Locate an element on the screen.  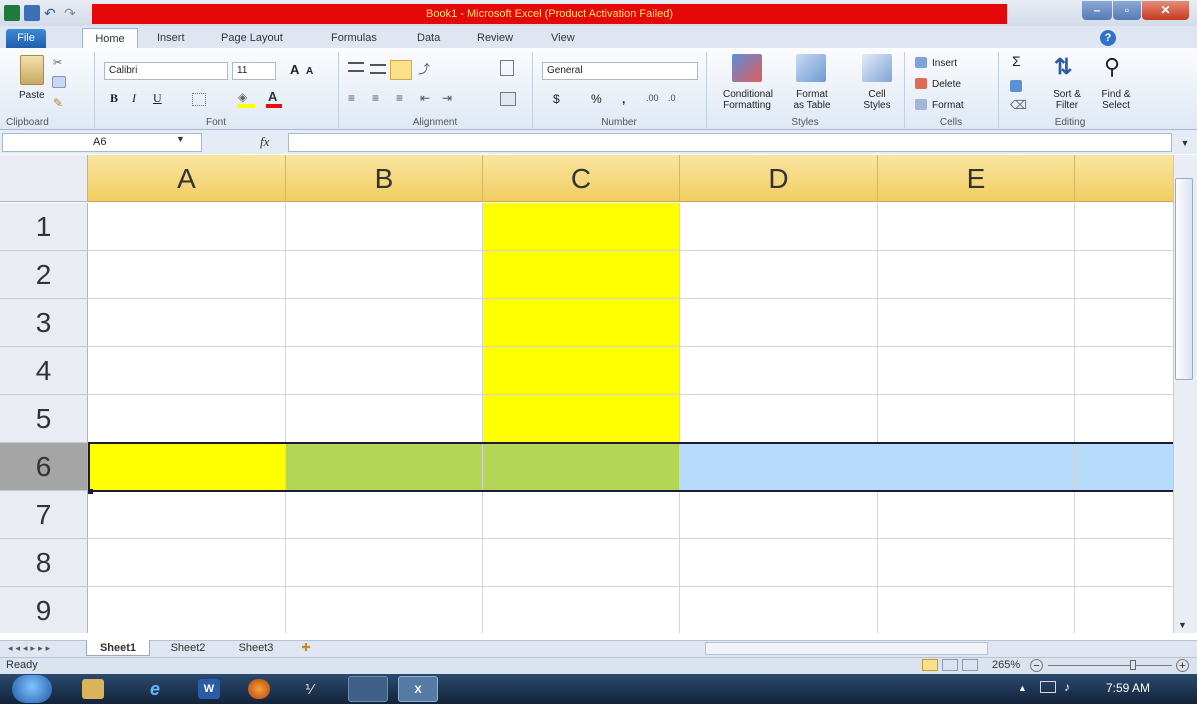
page-layout-view-icon is located at coordinates (950, 665).